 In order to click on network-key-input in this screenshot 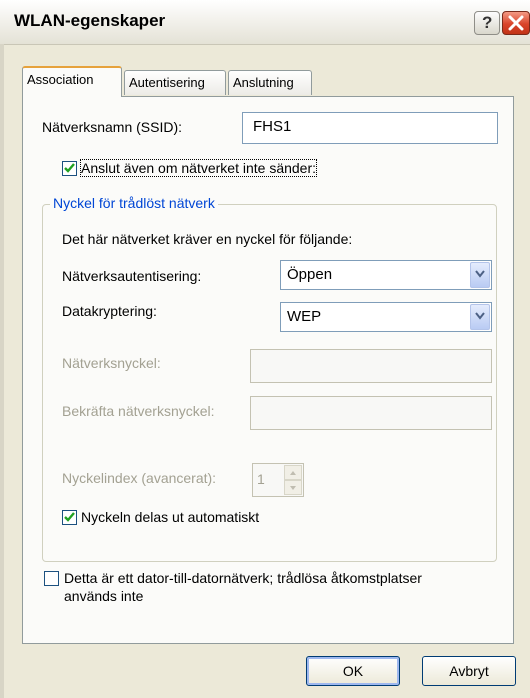, I will do `click(371, 366)`.